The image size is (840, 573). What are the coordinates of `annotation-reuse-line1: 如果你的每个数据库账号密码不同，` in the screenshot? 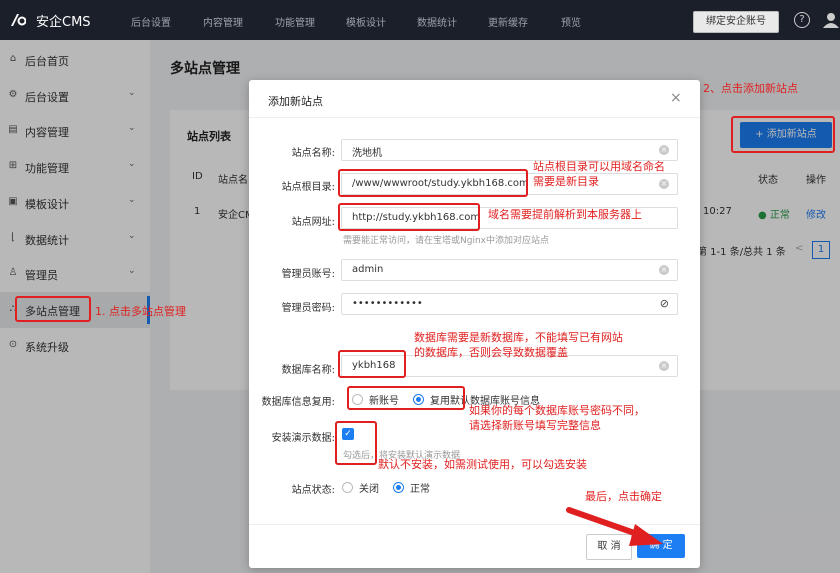 It's located at (557, 410).